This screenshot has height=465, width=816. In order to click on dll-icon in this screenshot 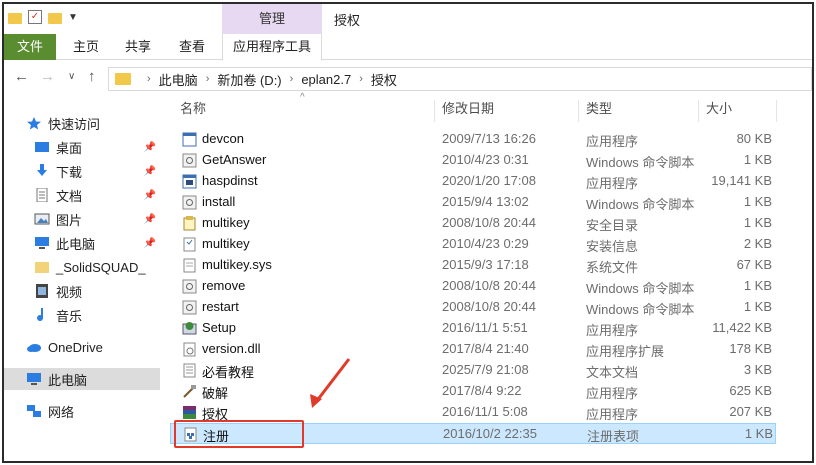, I will do `click(189, 349)`.